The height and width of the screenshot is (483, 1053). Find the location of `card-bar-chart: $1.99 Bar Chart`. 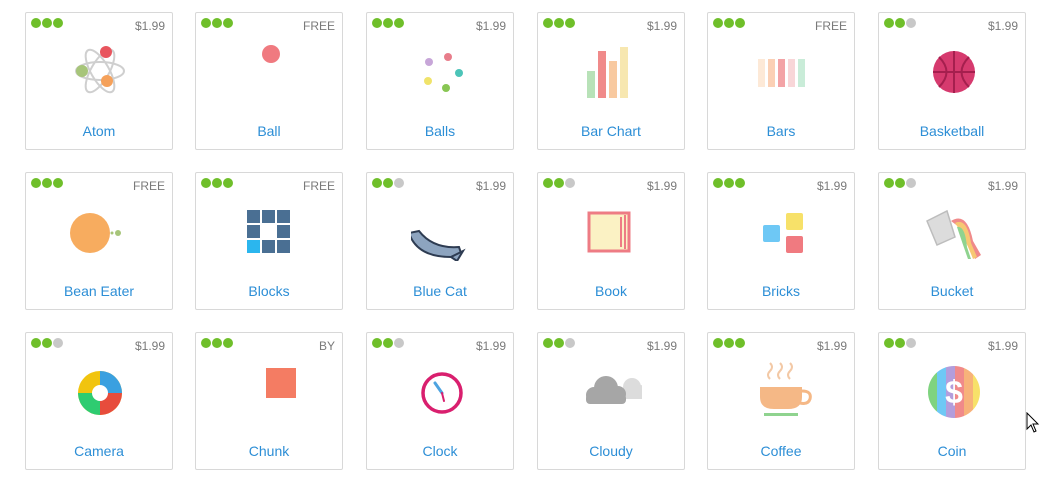

card-bar-chart: $1.99 Bar Chart is located at coordinates (611, 81).